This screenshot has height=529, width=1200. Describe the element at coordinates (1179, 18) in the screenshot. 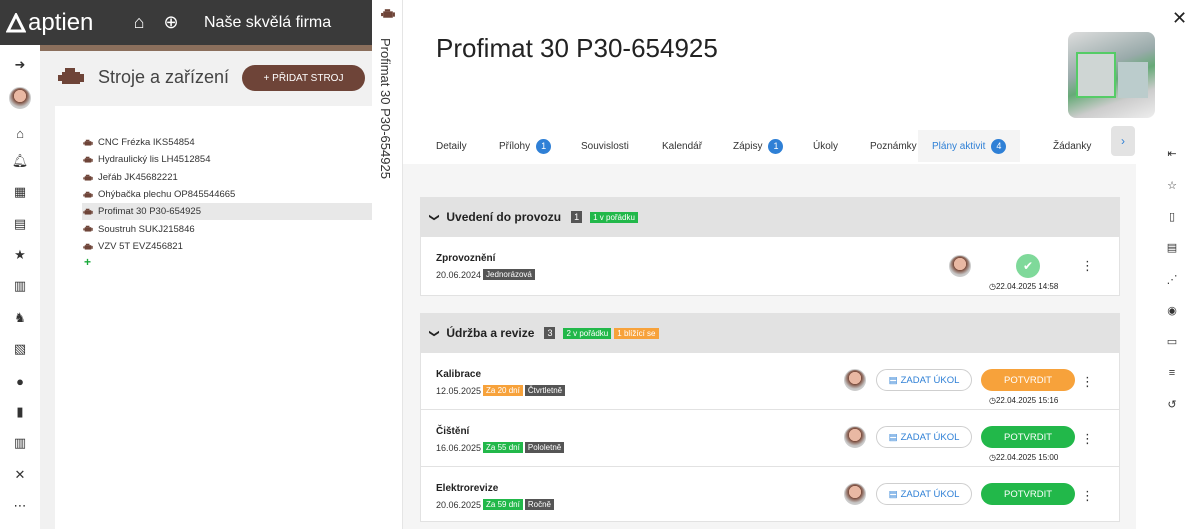

I see `close-icon: ✕` at that location.